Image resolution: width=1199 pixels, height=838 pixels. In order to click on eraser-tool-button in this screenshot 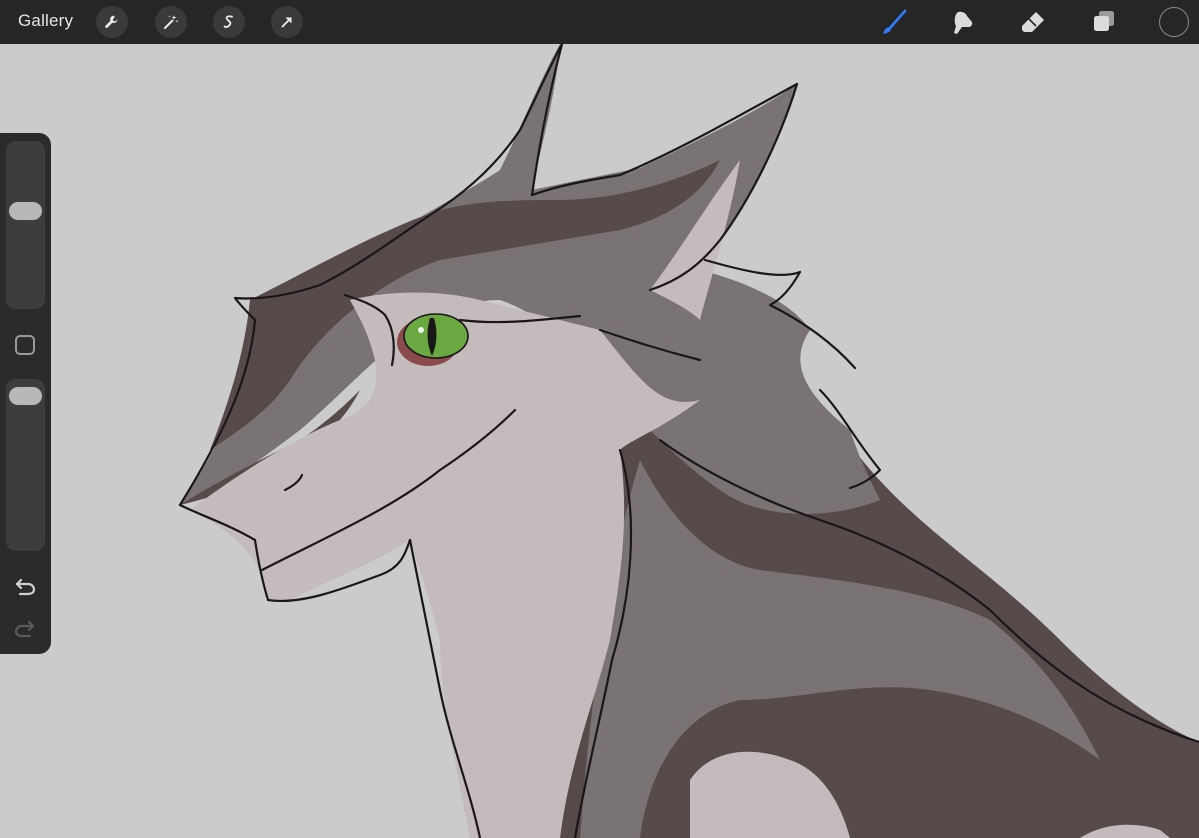, I will do `click(1033, 22)`.